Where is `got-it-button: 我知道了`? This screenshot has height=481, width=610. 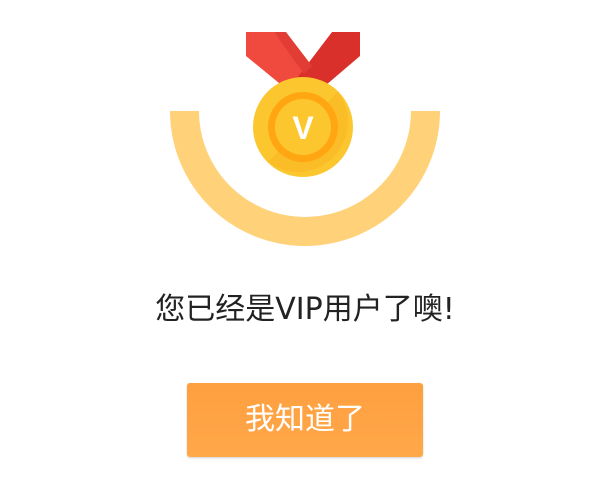 got-it-button: 我知道了 is located at coordinates (305, 420).